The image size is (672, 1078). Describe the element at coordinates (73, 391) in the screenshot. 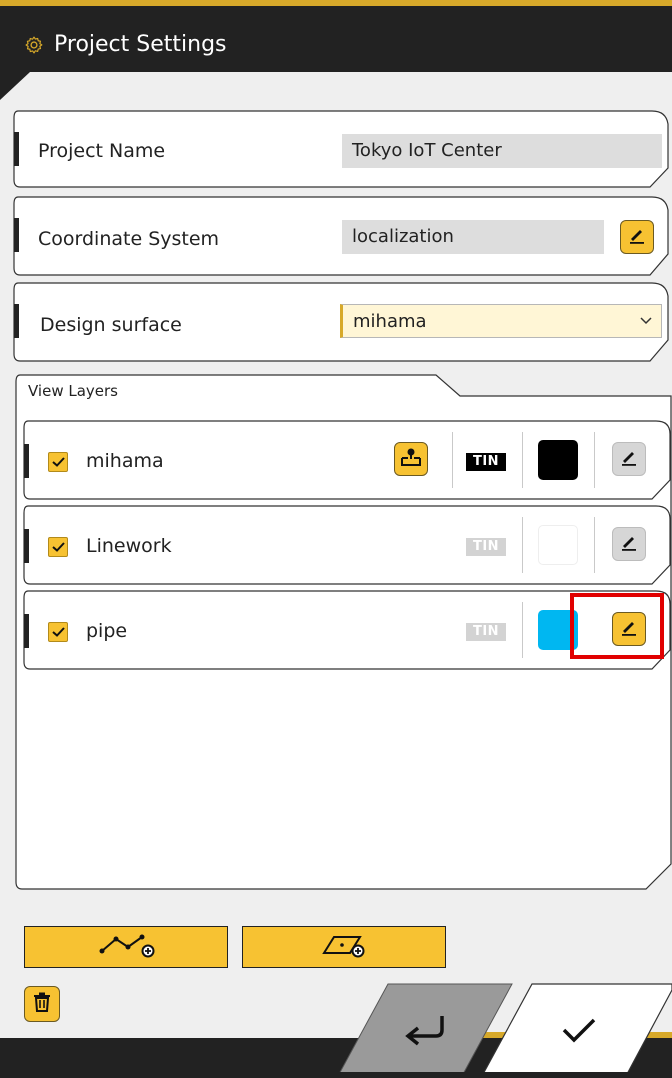

I see `view-layers-title: View Layers` at that location.